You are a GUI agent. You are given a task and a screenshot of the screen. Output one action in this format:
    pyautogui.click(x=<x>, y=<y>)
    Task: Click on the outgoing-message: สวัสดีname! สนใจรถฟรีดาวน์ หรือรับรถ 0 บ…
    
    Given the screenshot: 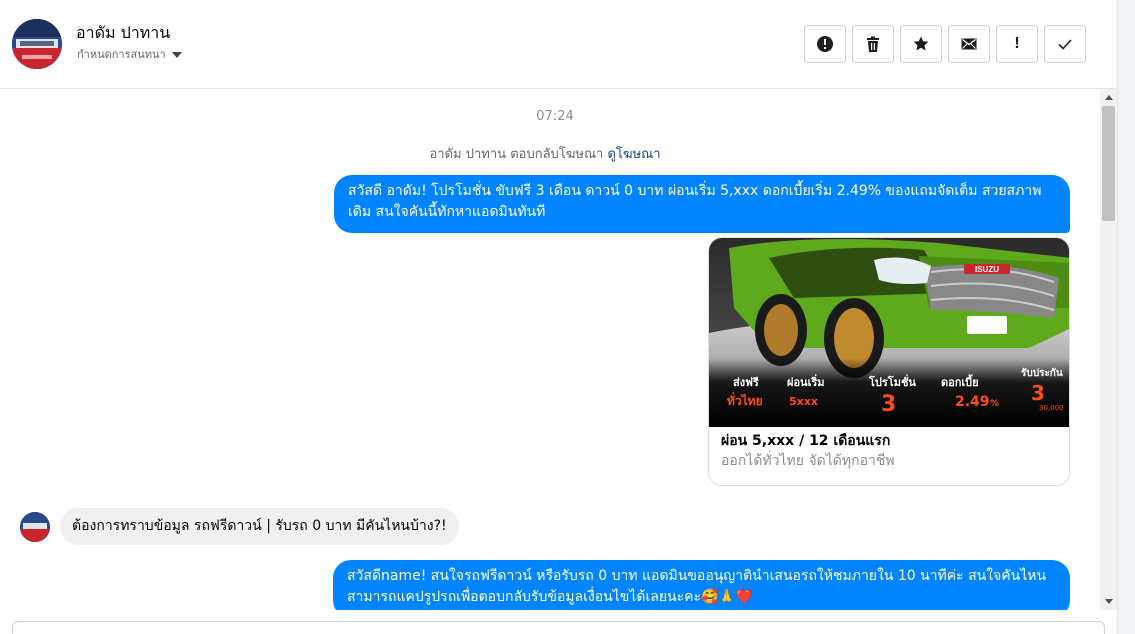 What is the action you would take?
    pyautogui.click(x=701, y=585)
    